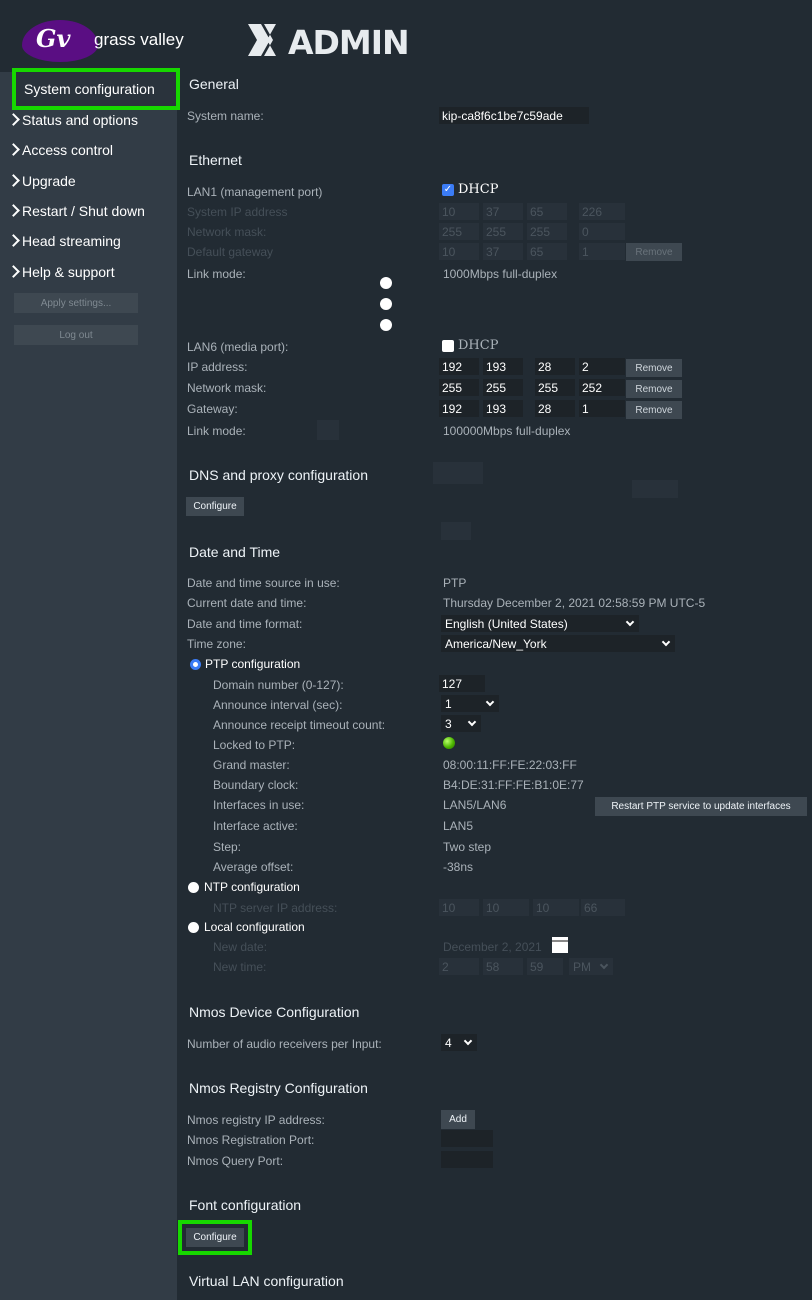  What do you see at coordinates (602, 366) in the screenshot?
I see `lan6-ip-octet-4: 2` at bounding box center [602, 366].